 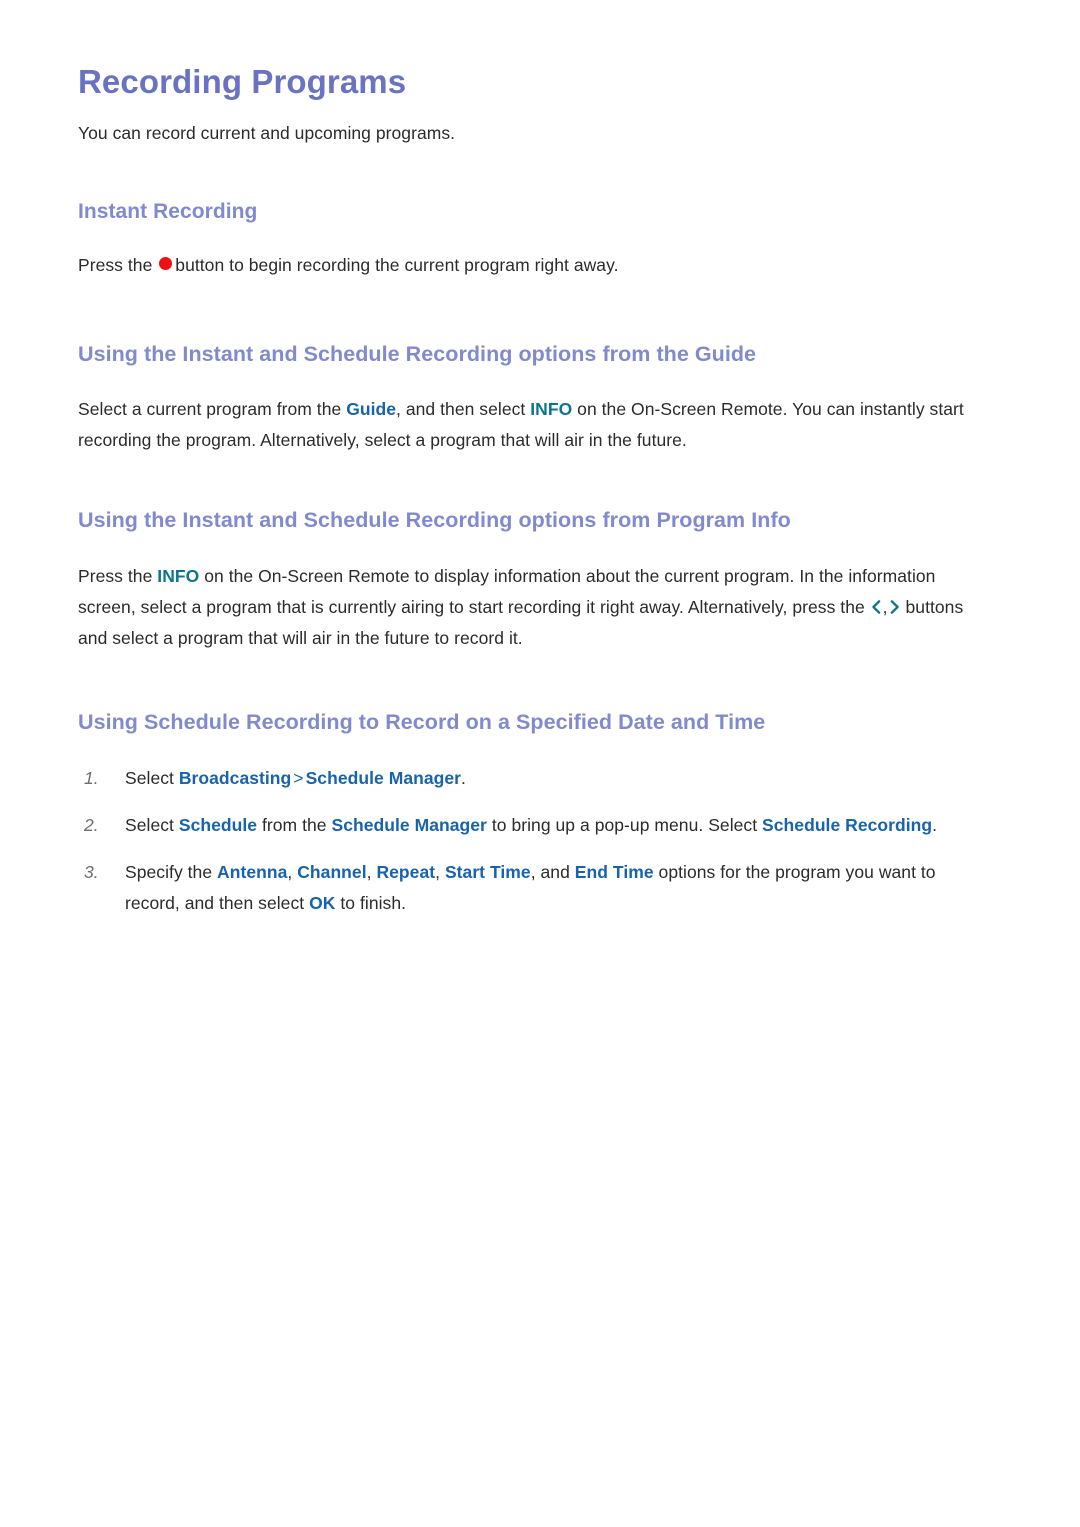 I want to click on step1-text-a: Select, so click(x=152, y=778).